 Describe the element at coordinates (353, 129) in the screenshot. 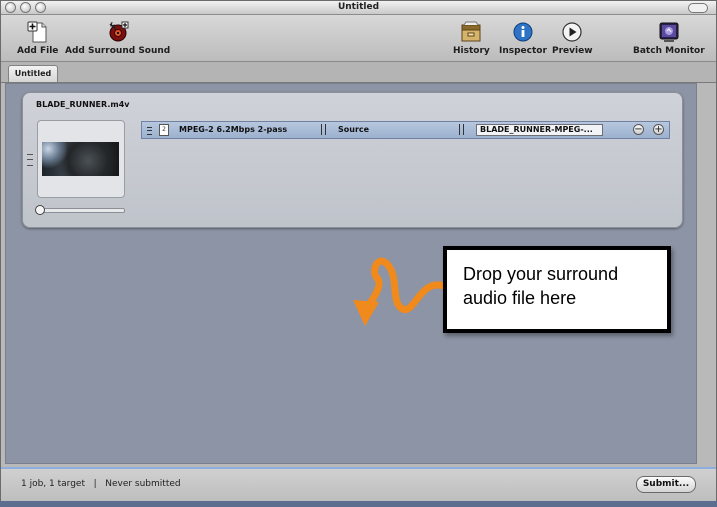

I see `target-location: Source` at that location.